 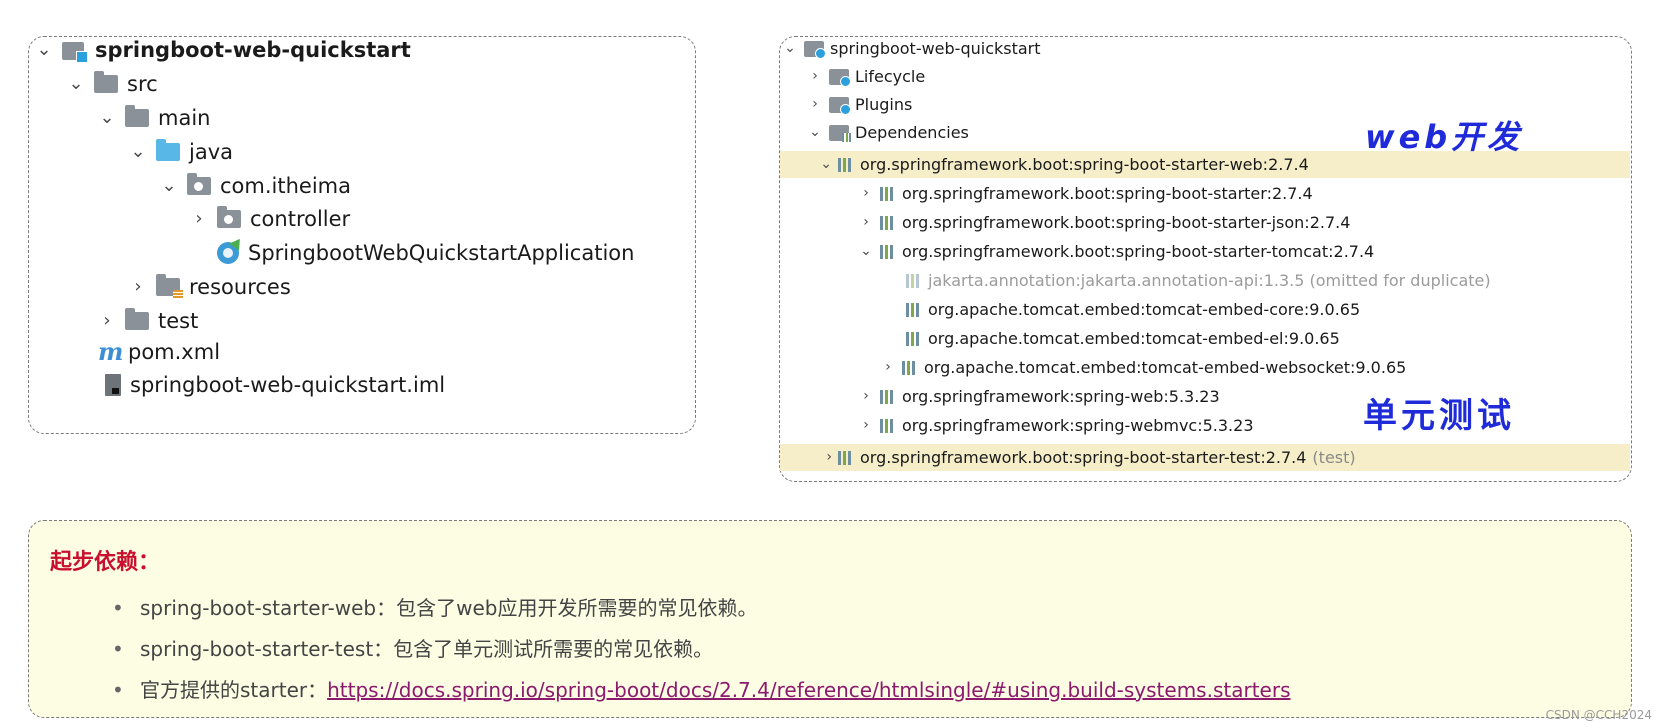 I want to click on lifecycle-label: Lifecycle, so click(x=890, y=76).